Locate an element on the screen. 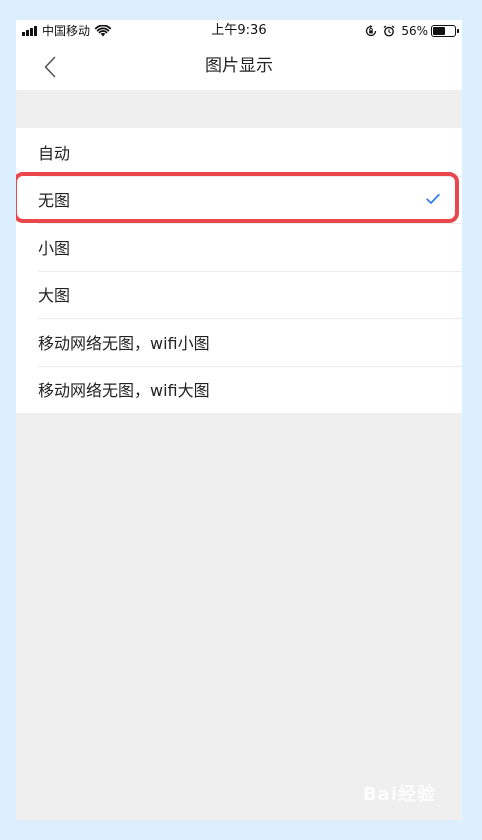 Image resolution: width=482 pixels, height=840 pixels. option-large-image: 大图 is located at coordinates (239, 294).